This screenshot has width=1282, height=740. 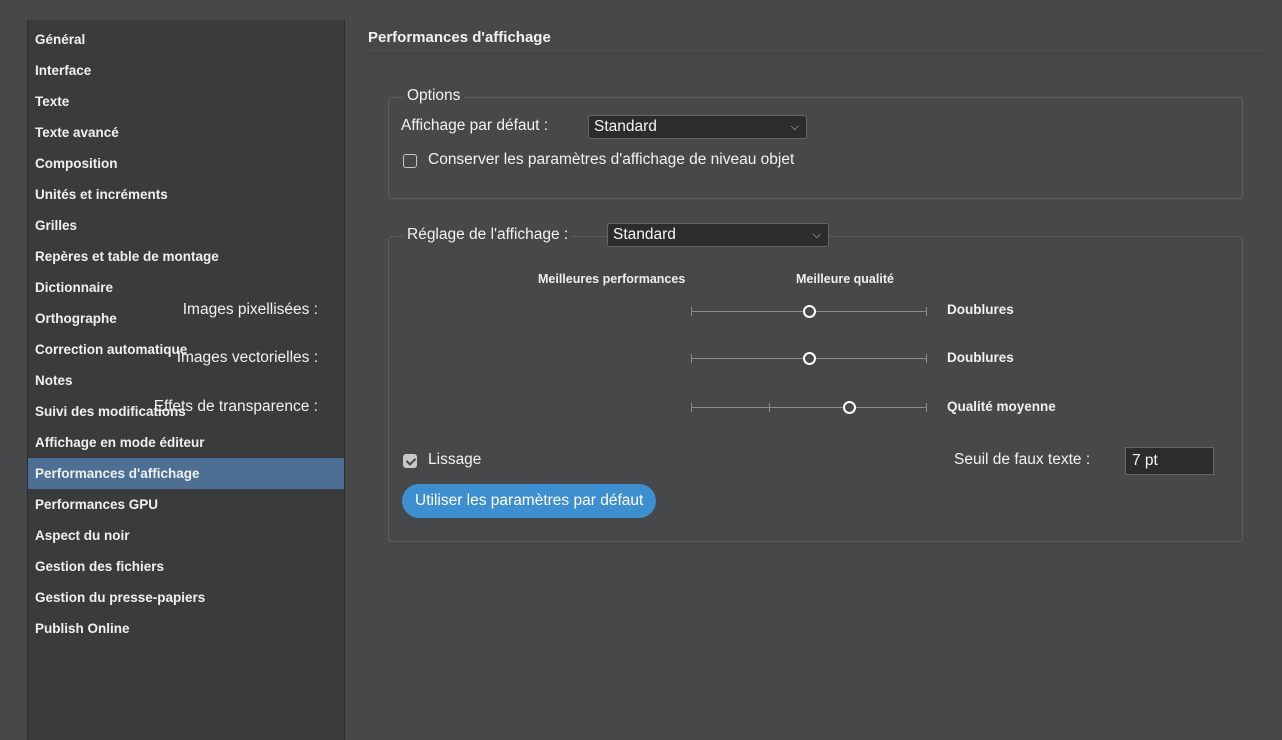 I want to click on sidebar-item-units-increments: Unités et incréments, so click(x=186, y=194).